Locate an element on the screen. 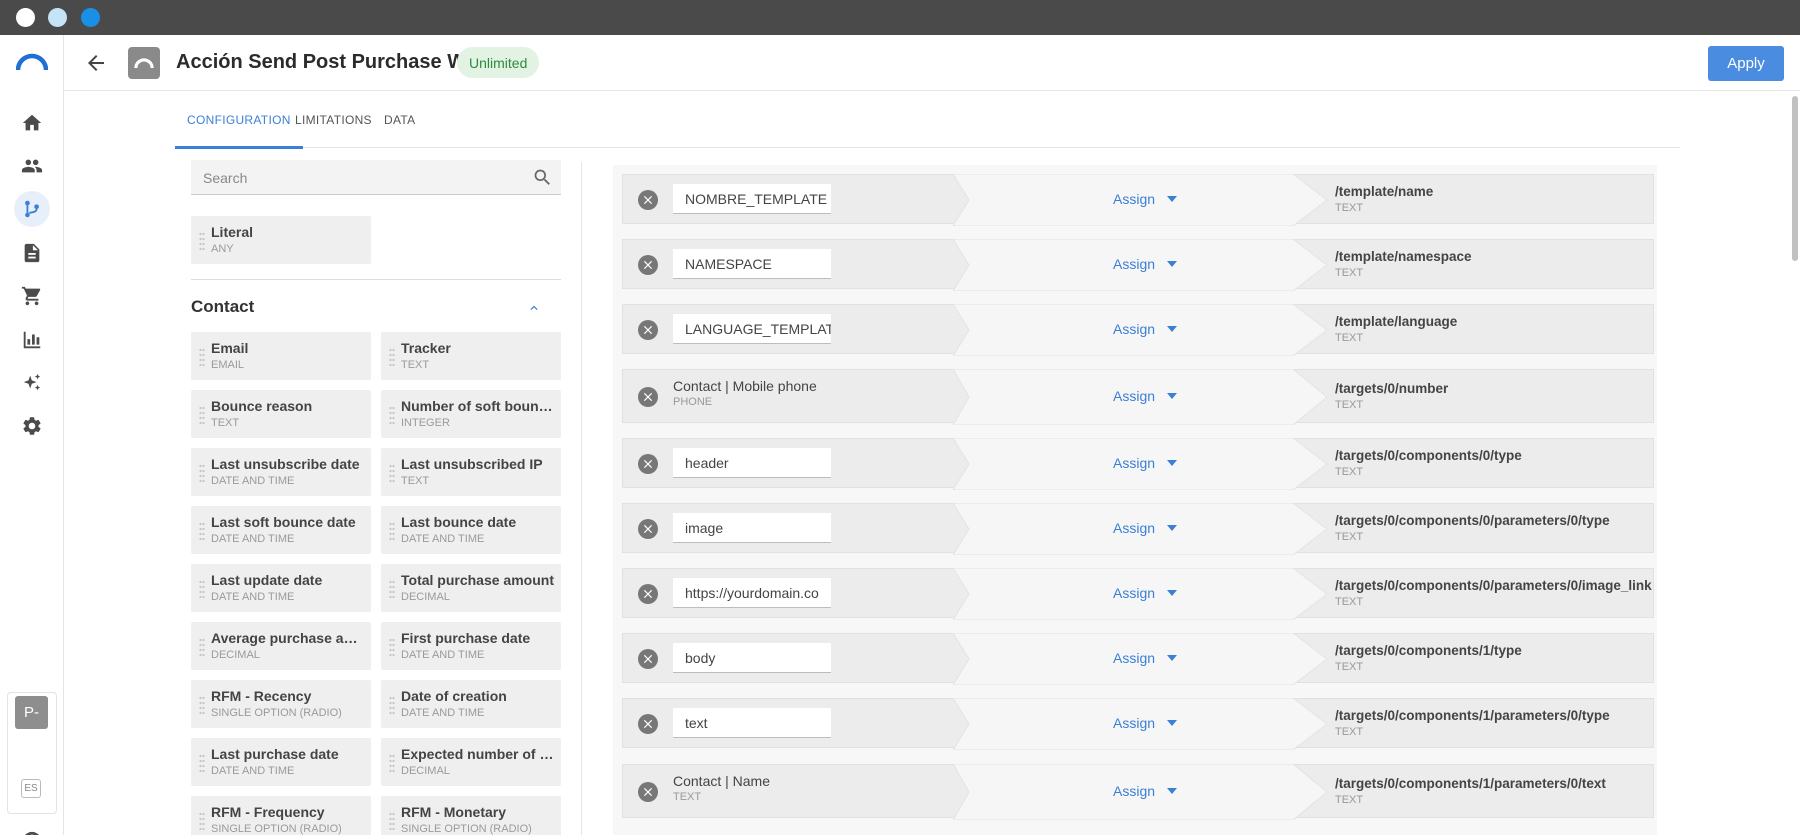 The height and width of the screenshot is (835, 1800). automation-icon is located at coordinates (32, 209).